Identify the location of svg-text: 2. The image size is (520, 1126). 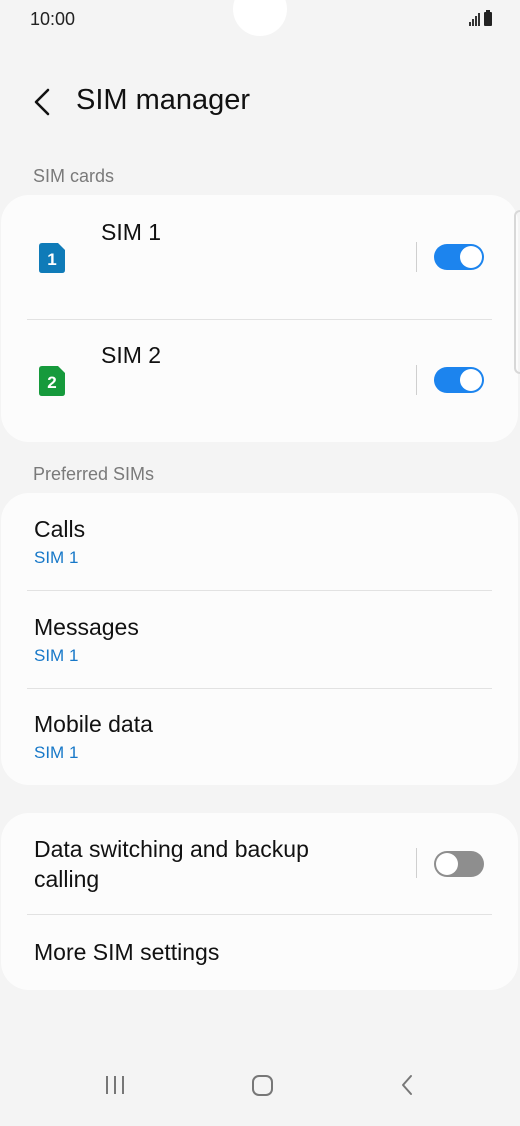
(51, 382).